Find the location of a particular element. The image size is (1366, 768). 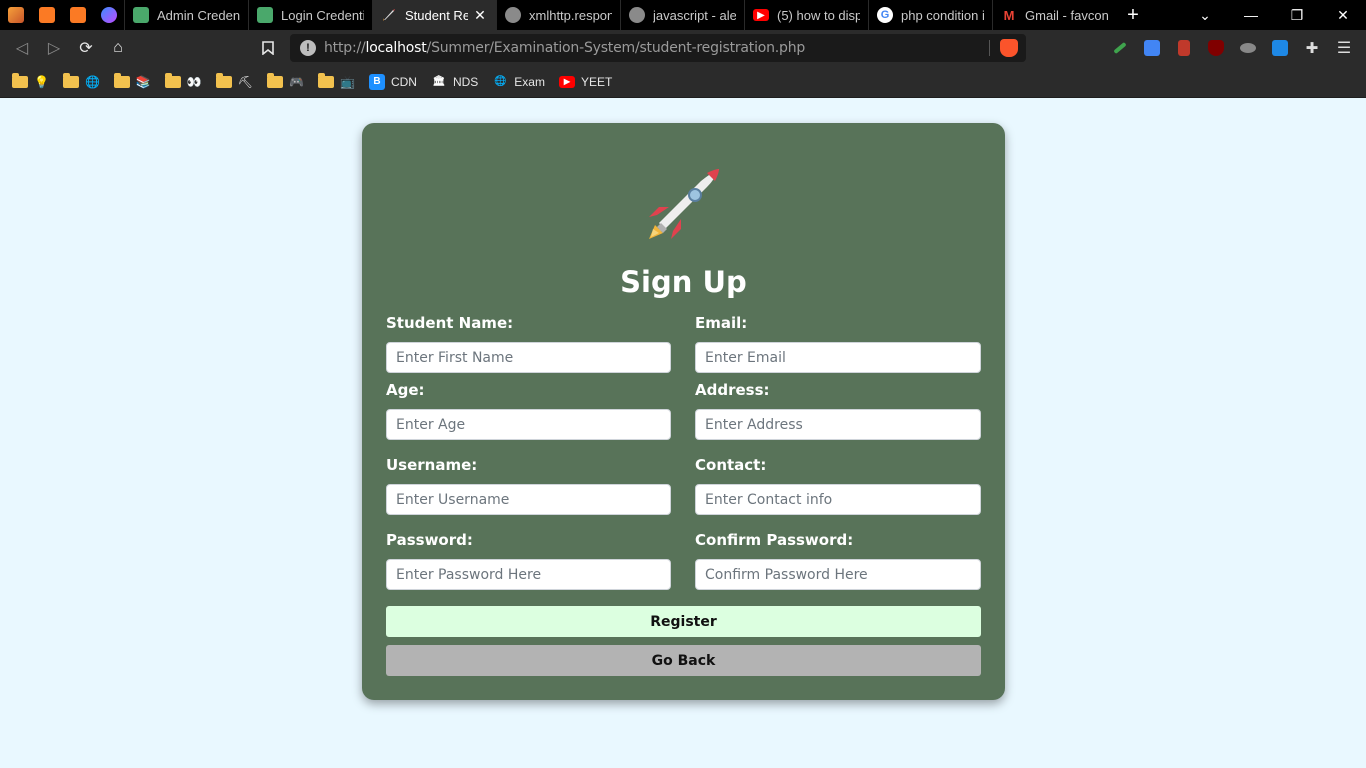

tab-gmail: M Gmail - favcon a is located at coordinates (1054, 15).